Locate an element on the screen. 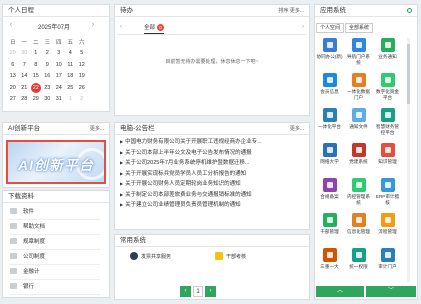  calendar-day: 20 is located at coordinates (13, 88).